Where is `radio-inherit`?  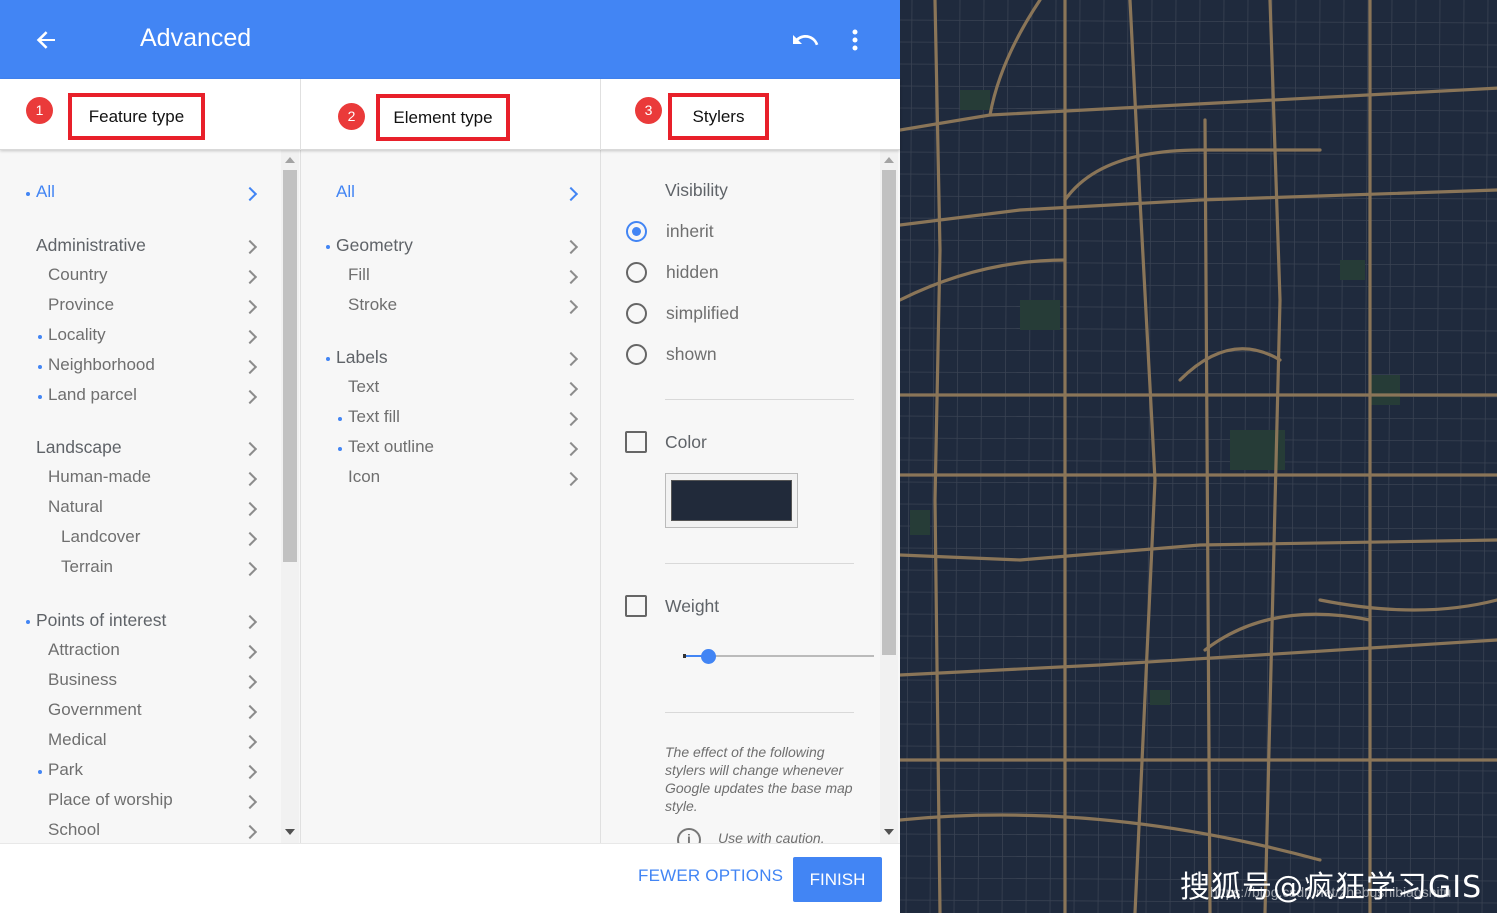
radio-inherit is located at coordinates (636, 231).